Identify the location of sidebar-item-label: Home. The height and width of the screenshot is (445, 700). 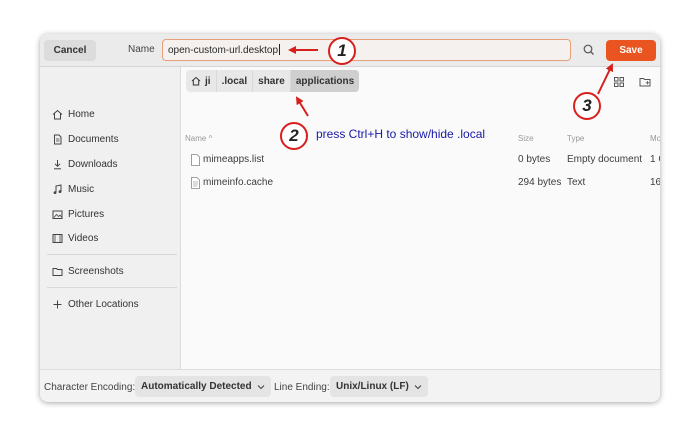
(81, 114).